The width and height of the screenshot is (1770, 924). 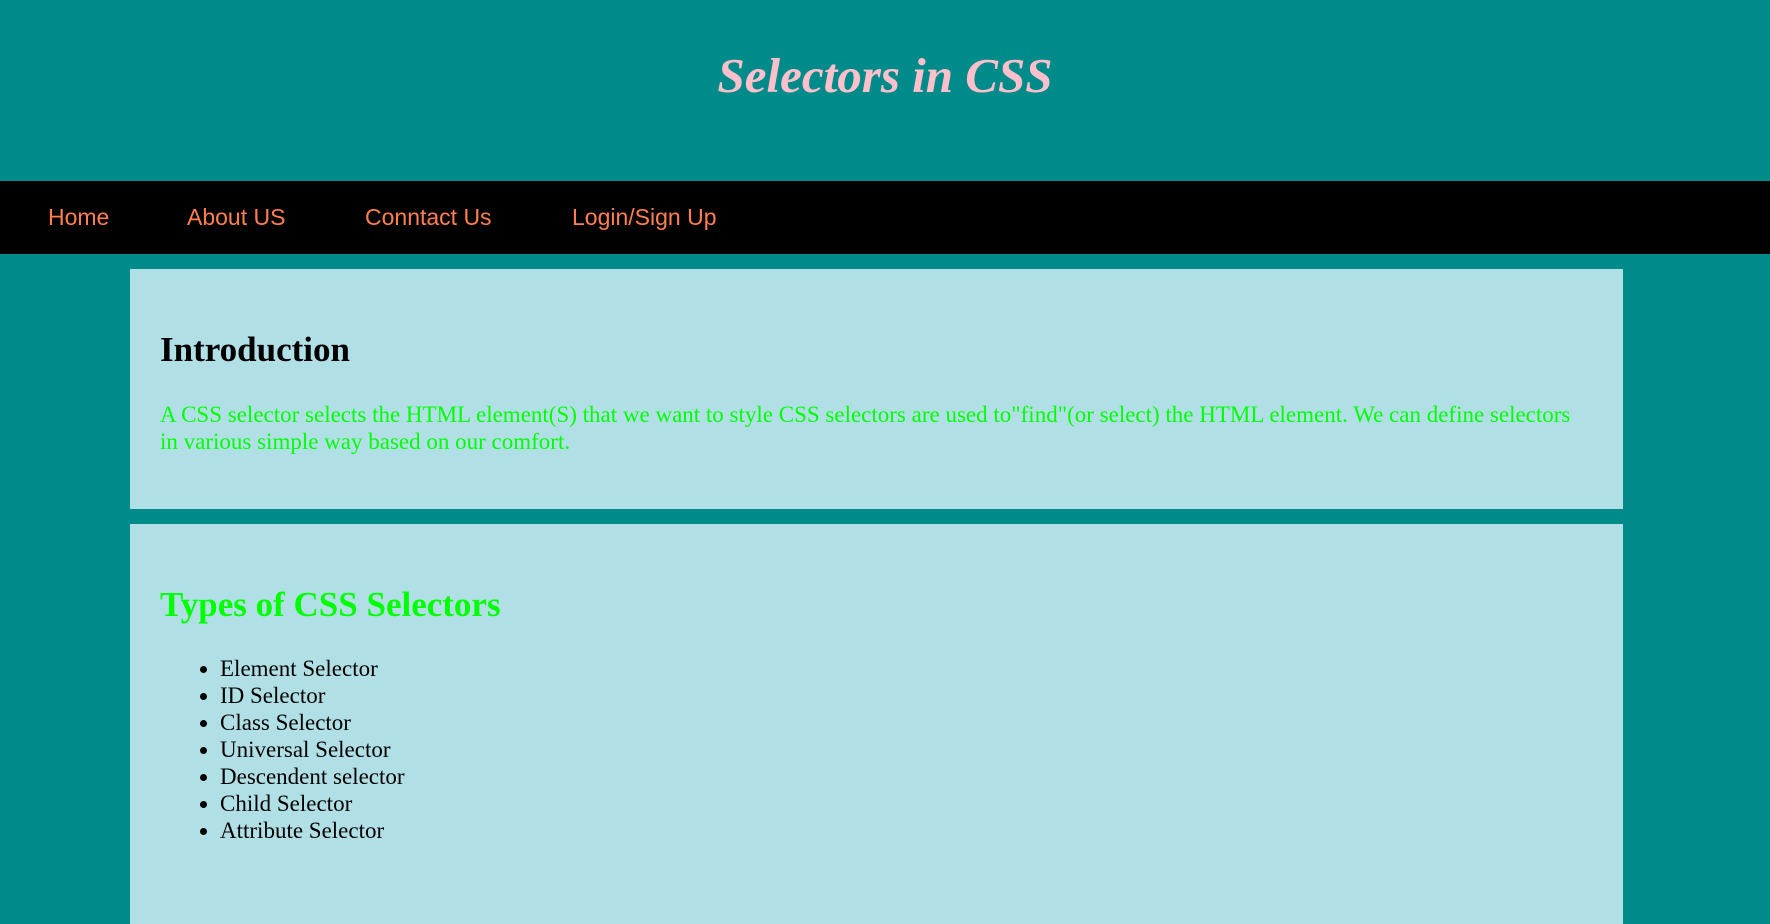 What do you see at coordinates (330, 604) in the screenshot?
I see `types-heading: Types of CSS Selectors` at bounding box center [330, 604].